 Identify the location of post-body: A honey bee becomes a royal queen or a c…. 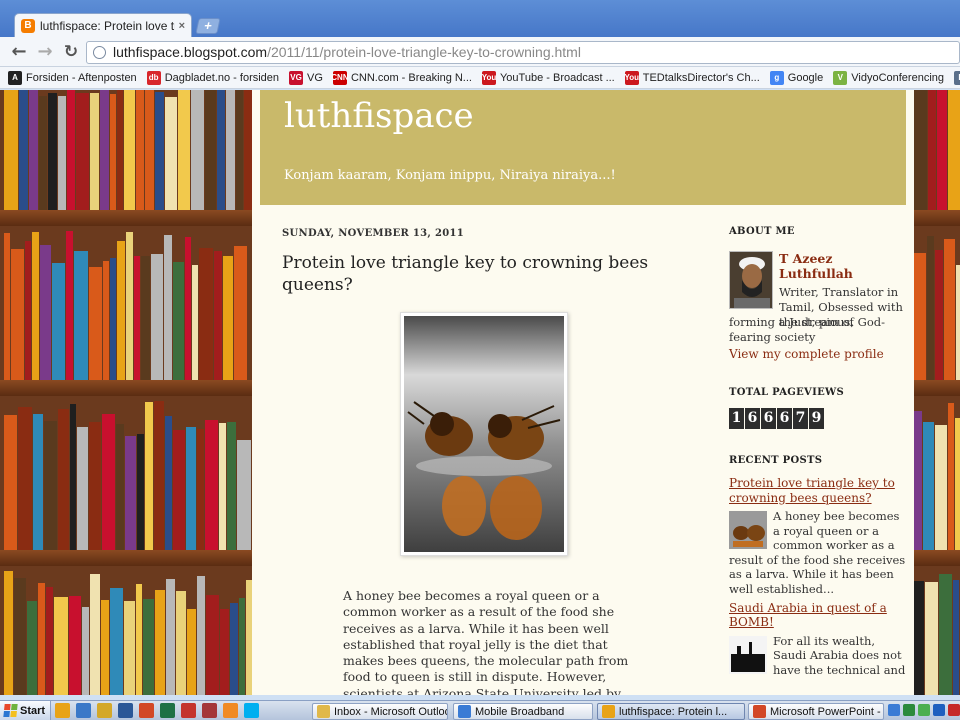
(486, 641).